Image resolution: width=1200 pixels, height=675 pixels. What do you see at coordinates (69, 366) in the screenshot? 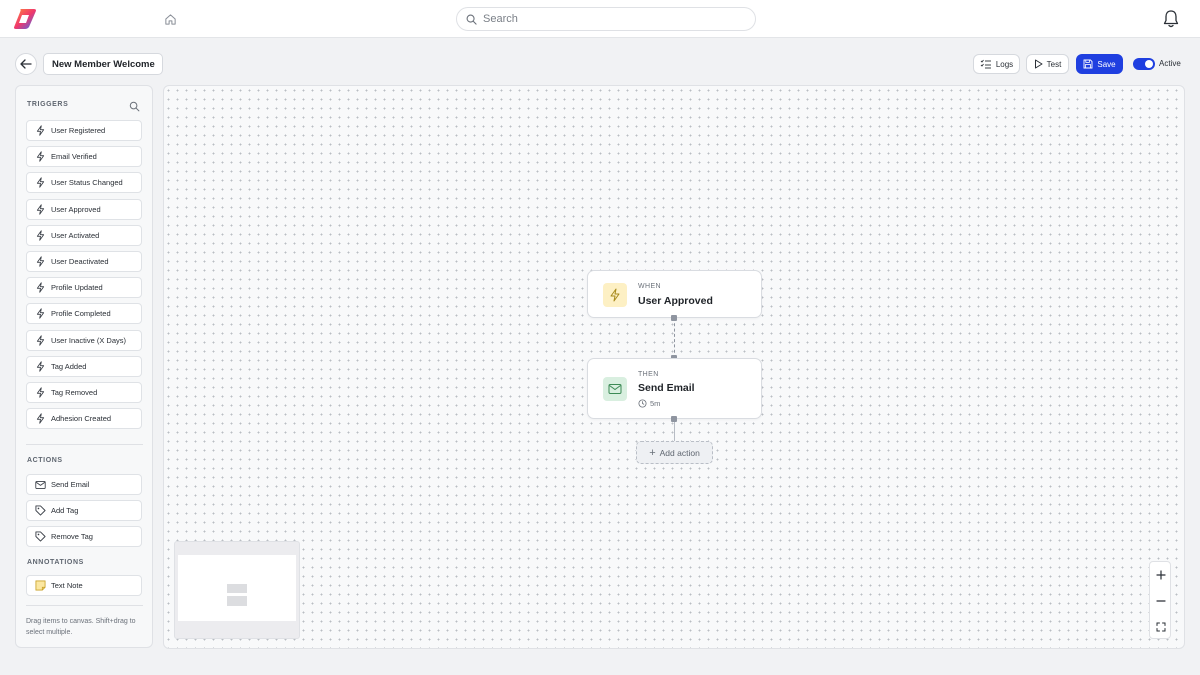
I see `trigger-item-label: Tag Added` at bounding box center [69, 366].